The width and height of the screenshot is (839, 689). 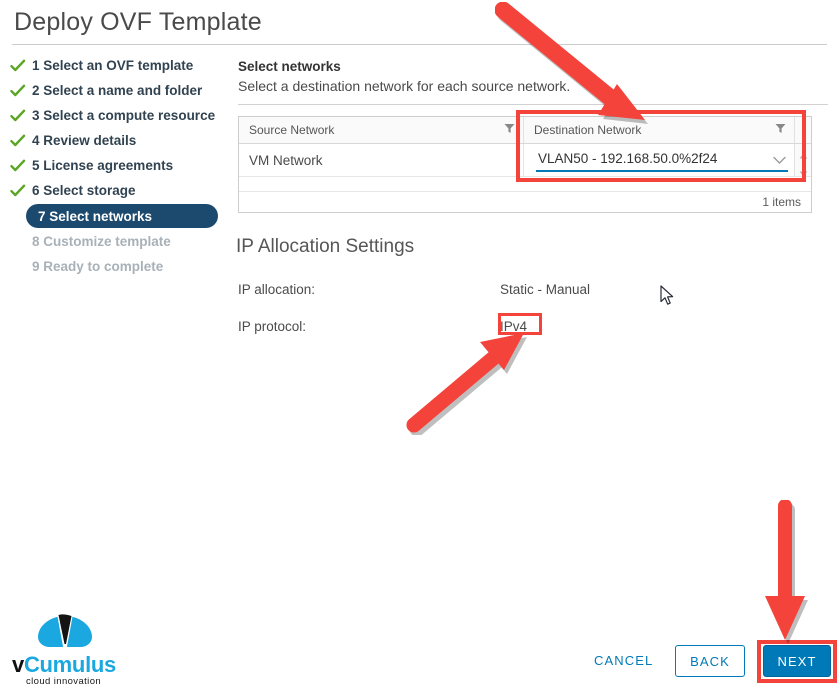 I want to click on destination-network-select: VLAN50 - 192.168.50.0%2f24, so click(x=664, y=161).